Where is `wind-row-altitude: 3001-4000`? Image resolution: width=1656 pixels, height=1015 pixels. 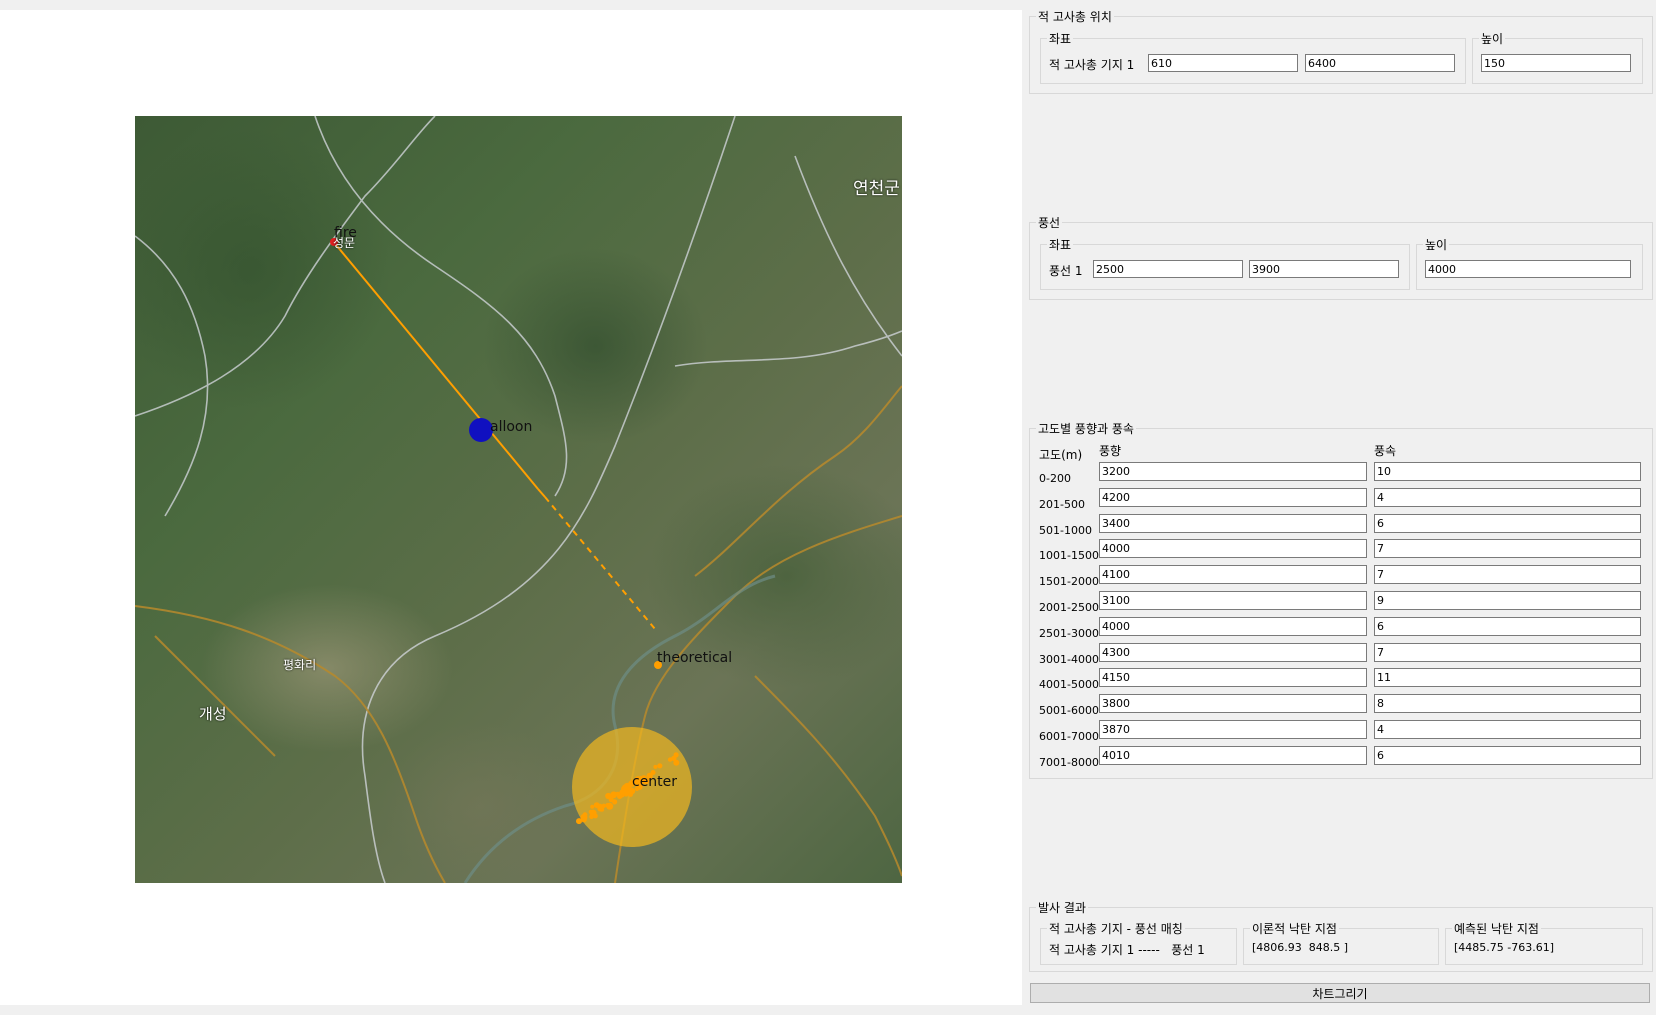 wind-row-altitude: 3001-4000 is located at coordinates (1069, 659).